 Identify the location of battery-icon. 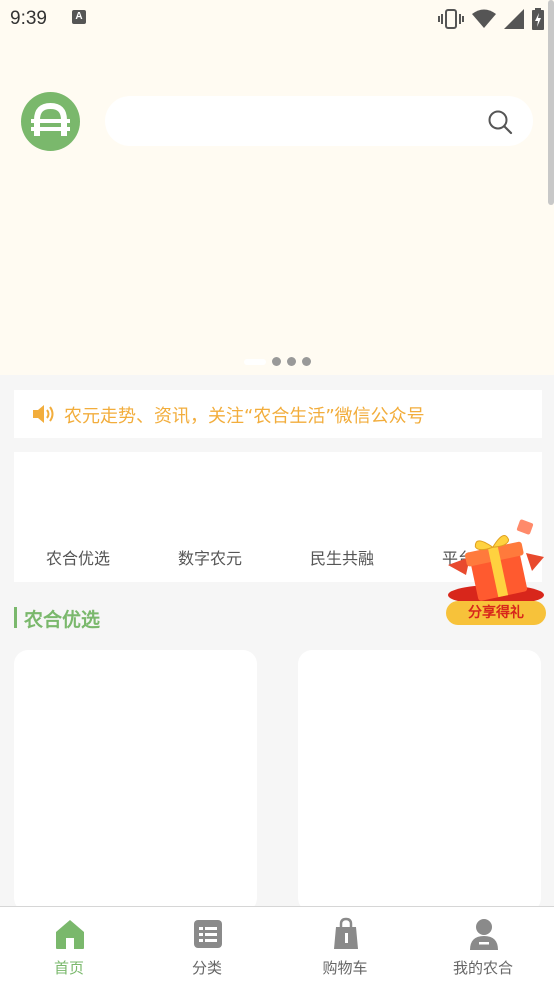
(538, 19).